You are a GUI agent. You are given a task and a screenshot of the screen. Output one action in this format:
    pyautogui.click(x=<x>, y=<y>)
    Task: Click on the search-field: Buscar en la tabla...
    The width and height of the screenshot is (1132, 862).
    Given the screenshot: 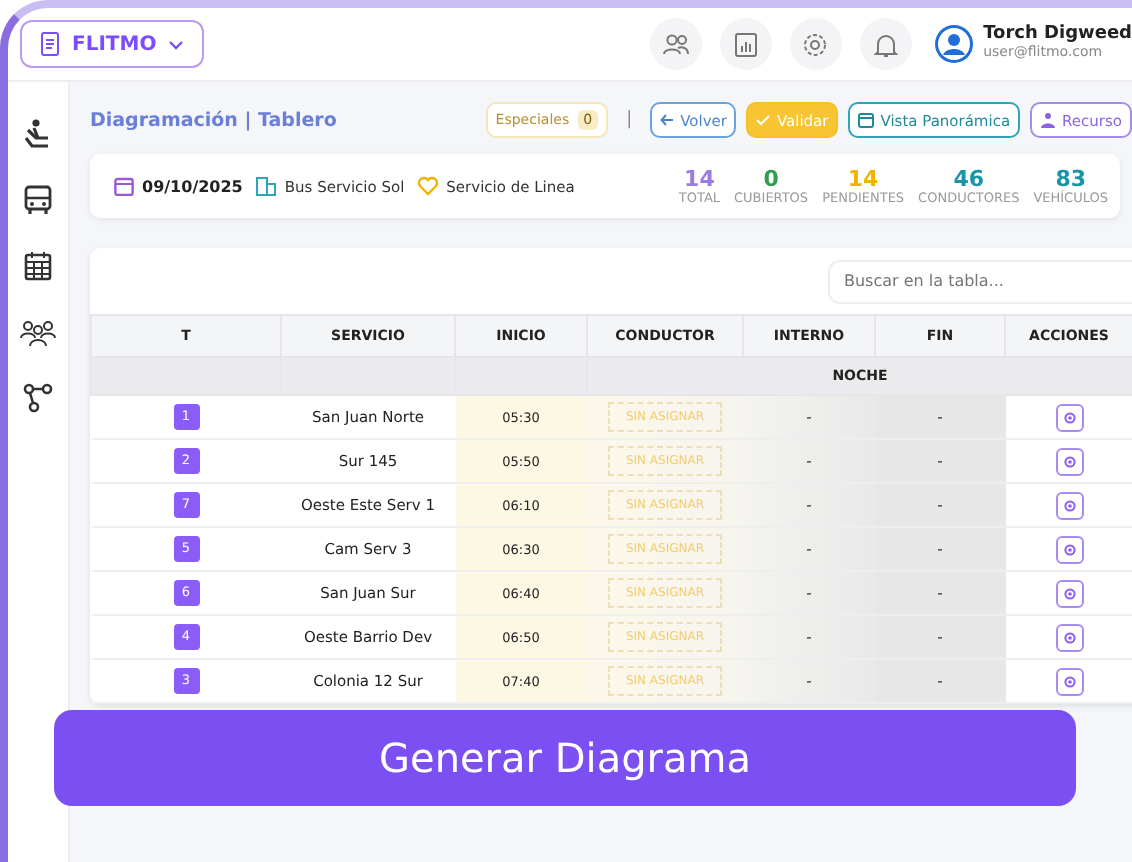 What is the action you would take?
    pyautogui.click(x=980, y=281)
    